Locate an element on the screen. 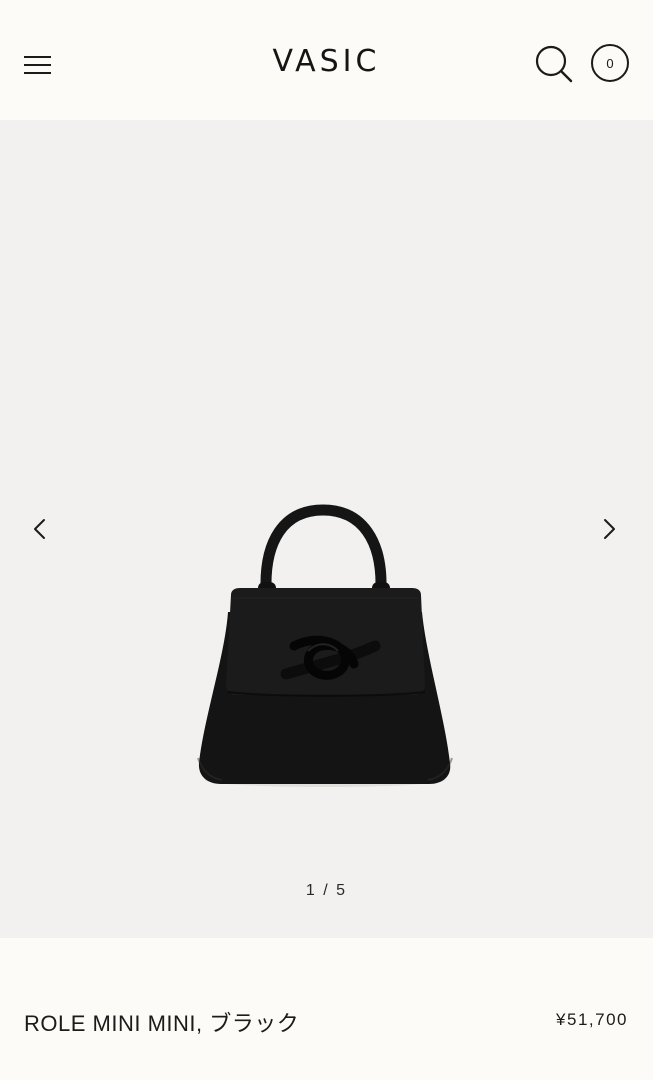  product-price: ¥51,700 is located at coordinates (592, 1019).